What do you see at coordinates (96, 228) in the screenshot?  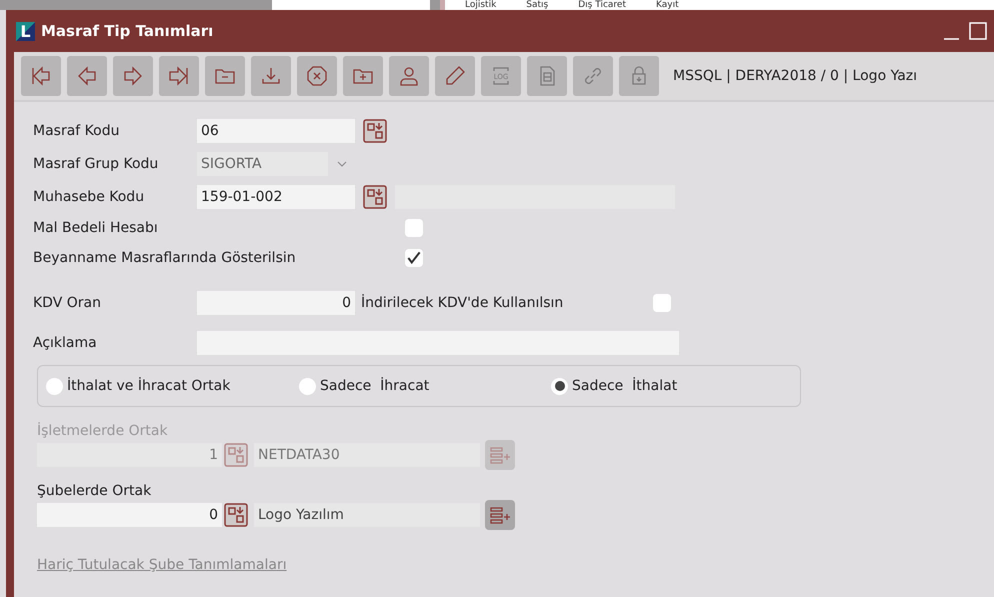 I see `checkbox-label: Mal Bedeli Hesabı` at bounding box center [96, 228].